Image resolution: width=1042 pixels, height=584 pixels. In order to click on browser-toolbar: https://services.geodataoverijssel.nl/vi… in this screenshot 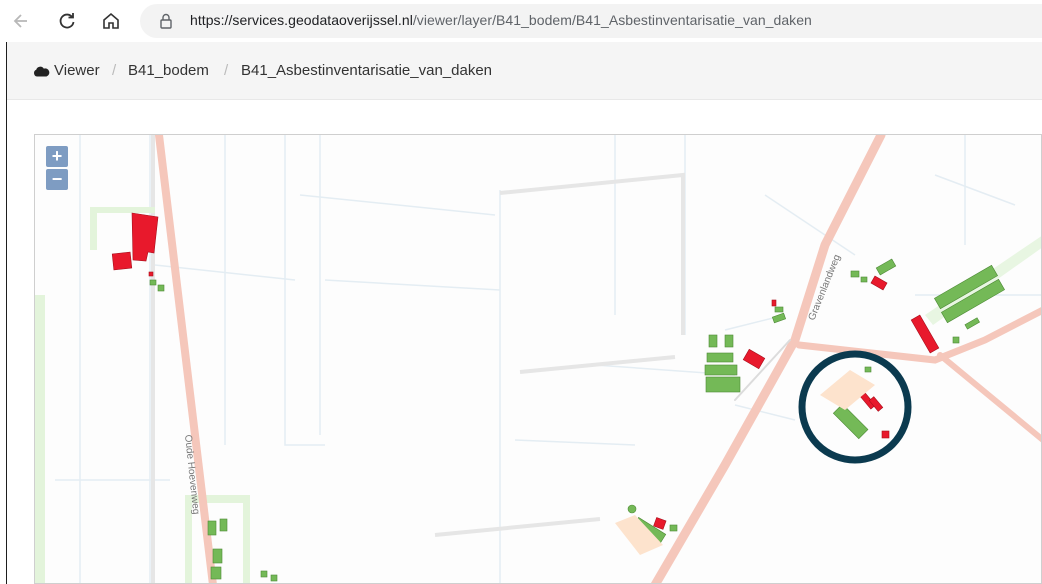, I will do `click(521, 21)`.